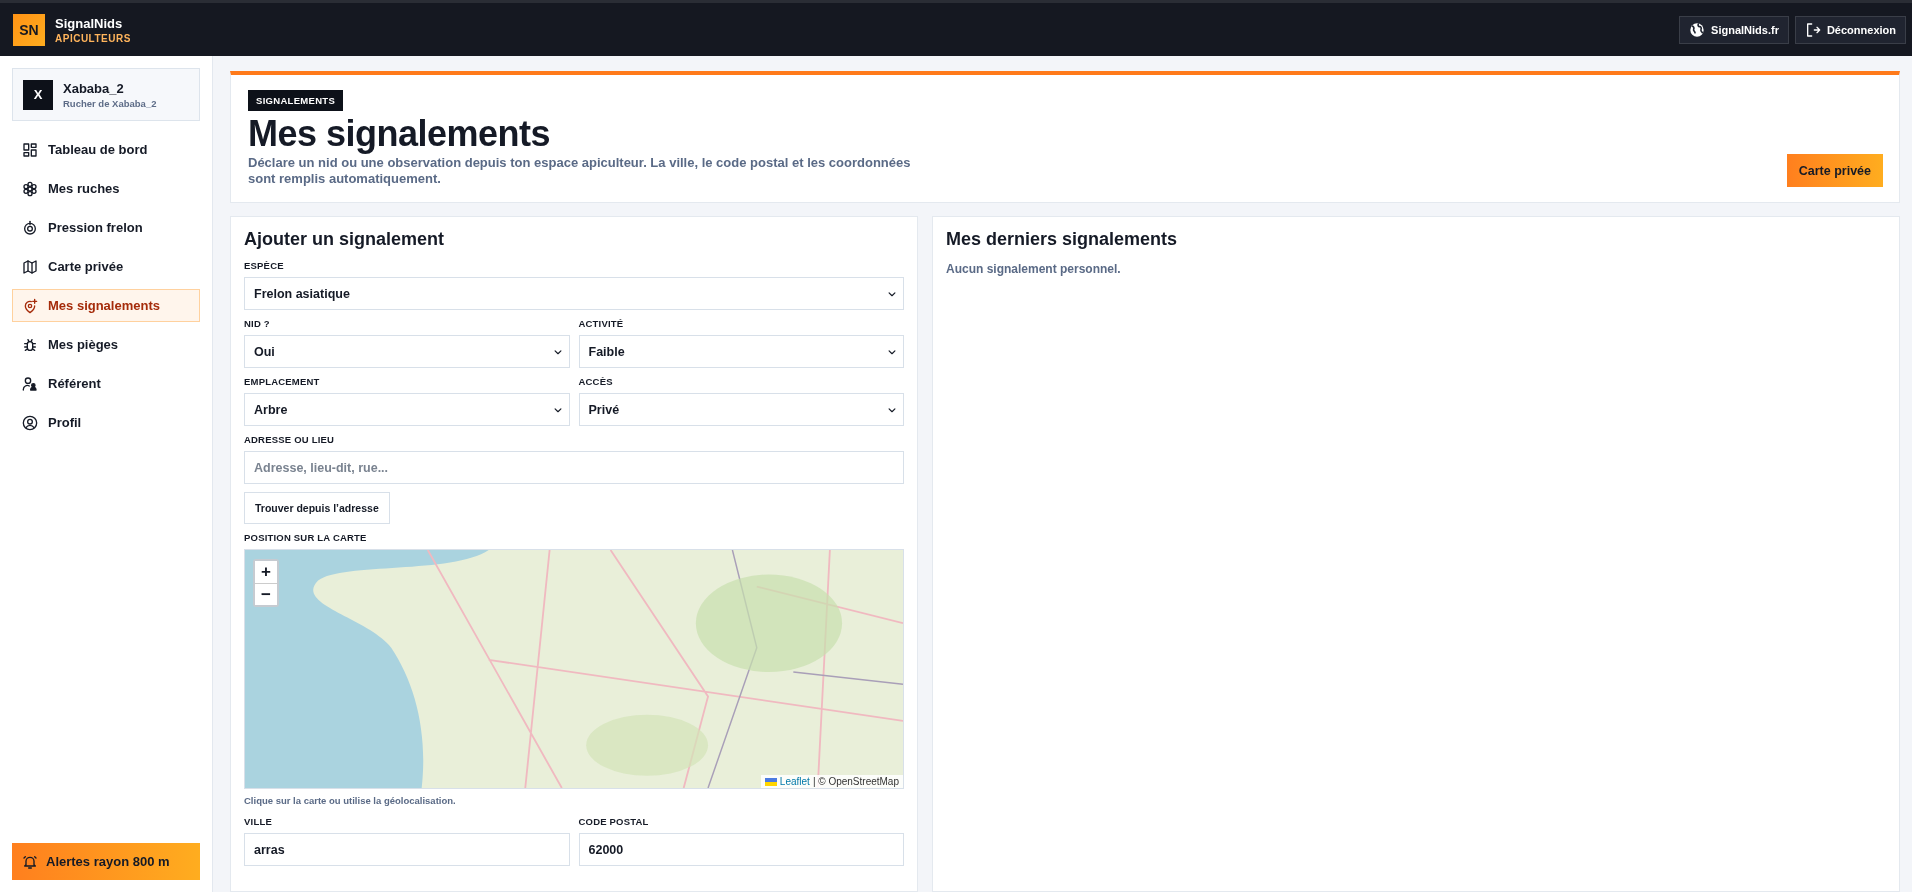  Describe the element at coordinates (614, 821) in the screenshot. I see `field-label: CODE POSTAL` at that location.